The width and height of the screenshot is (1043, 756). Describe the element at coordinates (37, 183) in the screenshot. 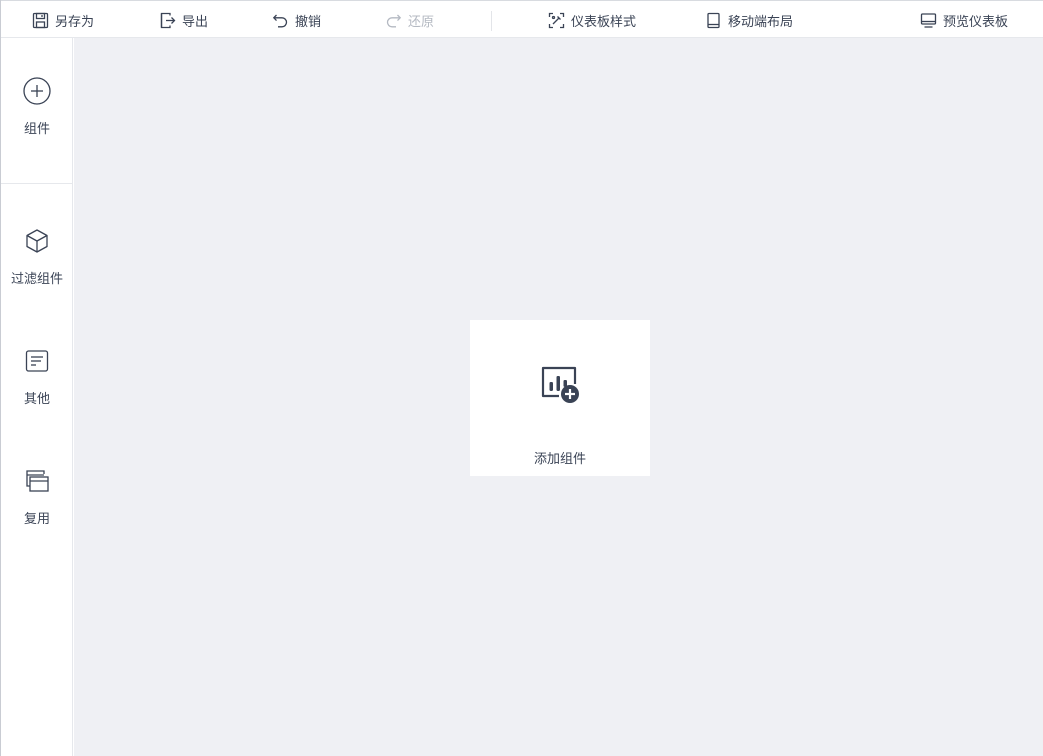

I see `sidebar-divider` at that location.